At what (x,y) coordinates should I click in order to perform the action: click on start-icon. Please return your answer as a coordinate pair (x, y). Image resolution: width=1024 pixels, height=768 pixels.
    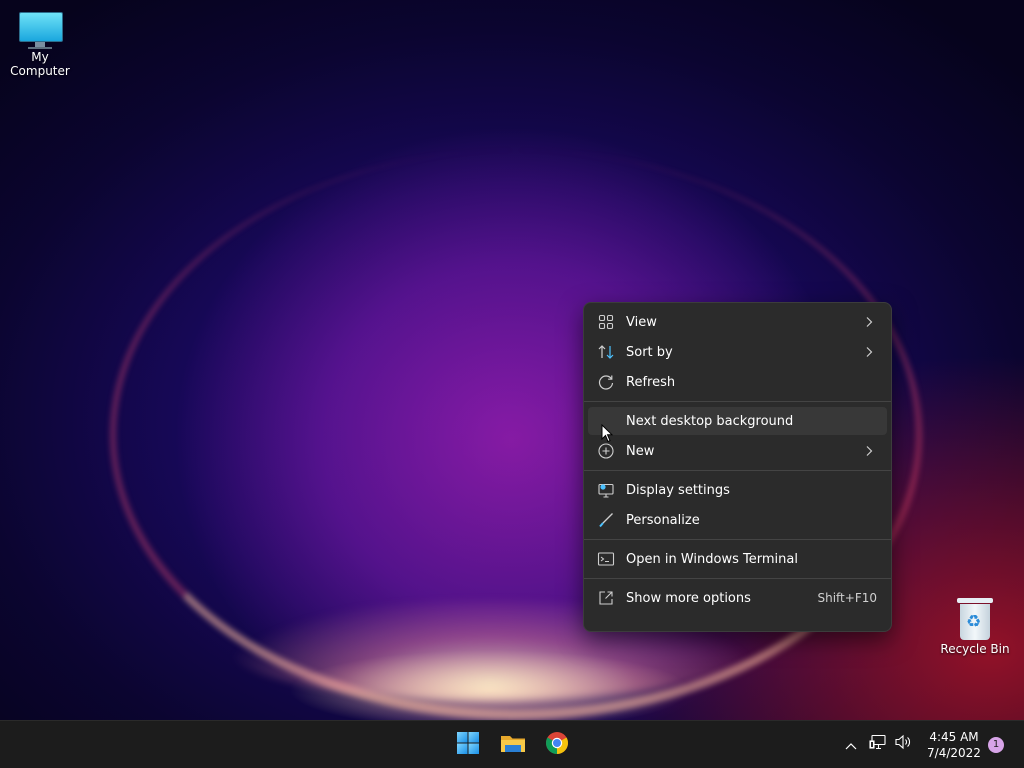
    Looking at the image, I should click on (468, 745).